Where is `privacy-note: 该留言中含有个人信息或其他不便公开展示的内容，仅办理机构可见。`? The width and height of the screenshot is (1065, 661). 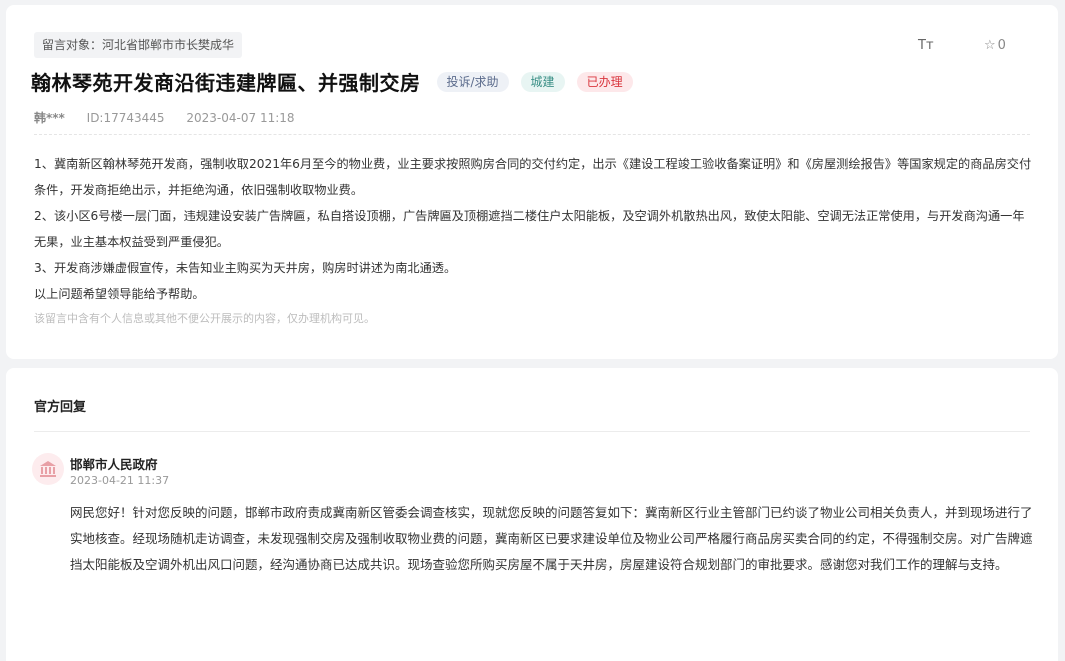
privacy-note: 该留言中含有个人信息或其他不便公开展示的内容，仅办理机构可见。 is located at coordinates (204, 318).